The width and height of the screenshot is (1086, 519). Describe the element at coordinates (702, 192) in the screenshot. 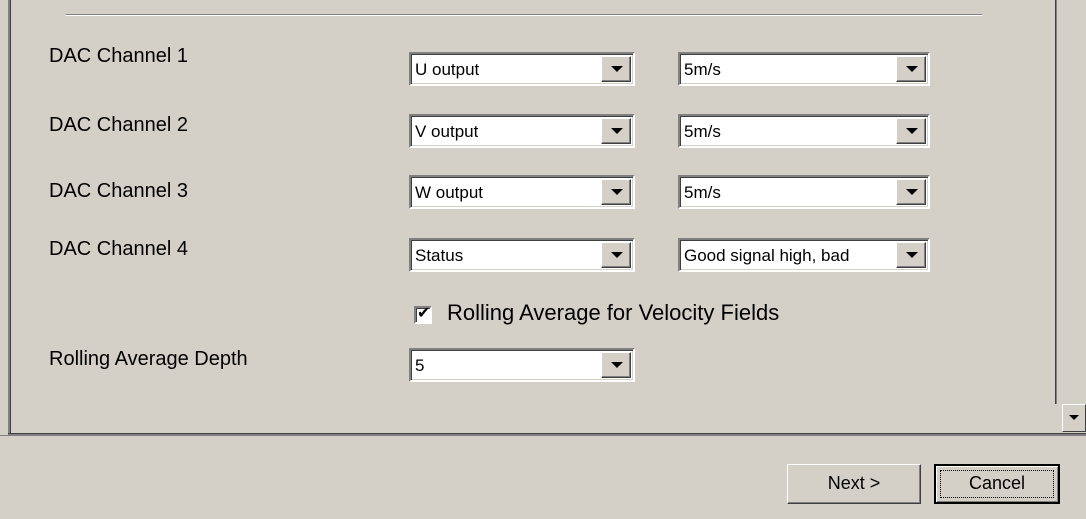

I see `dac-channel-3-range-value: 5m/s` at that location.